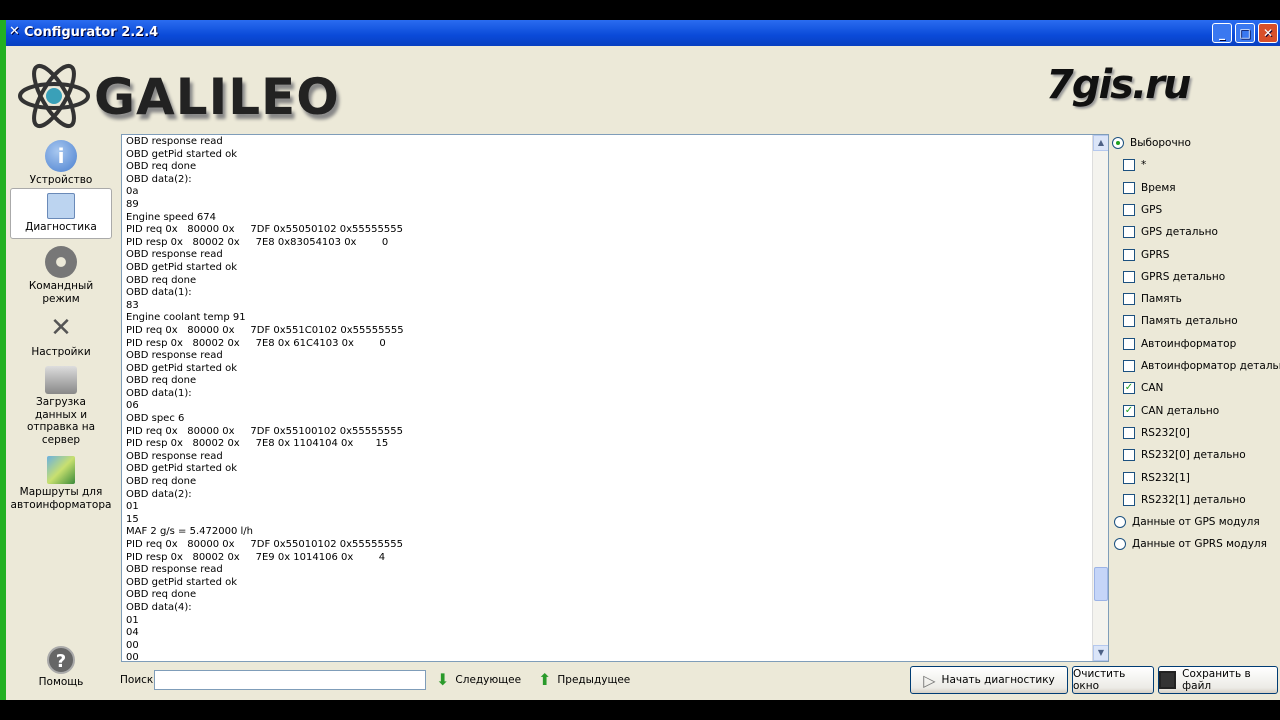 The height and width of the screenshot is (720, 1280). Describe the element at coordinates (1152, 388) in the screenshot. I see `checkbox-label: CAN` at that location.